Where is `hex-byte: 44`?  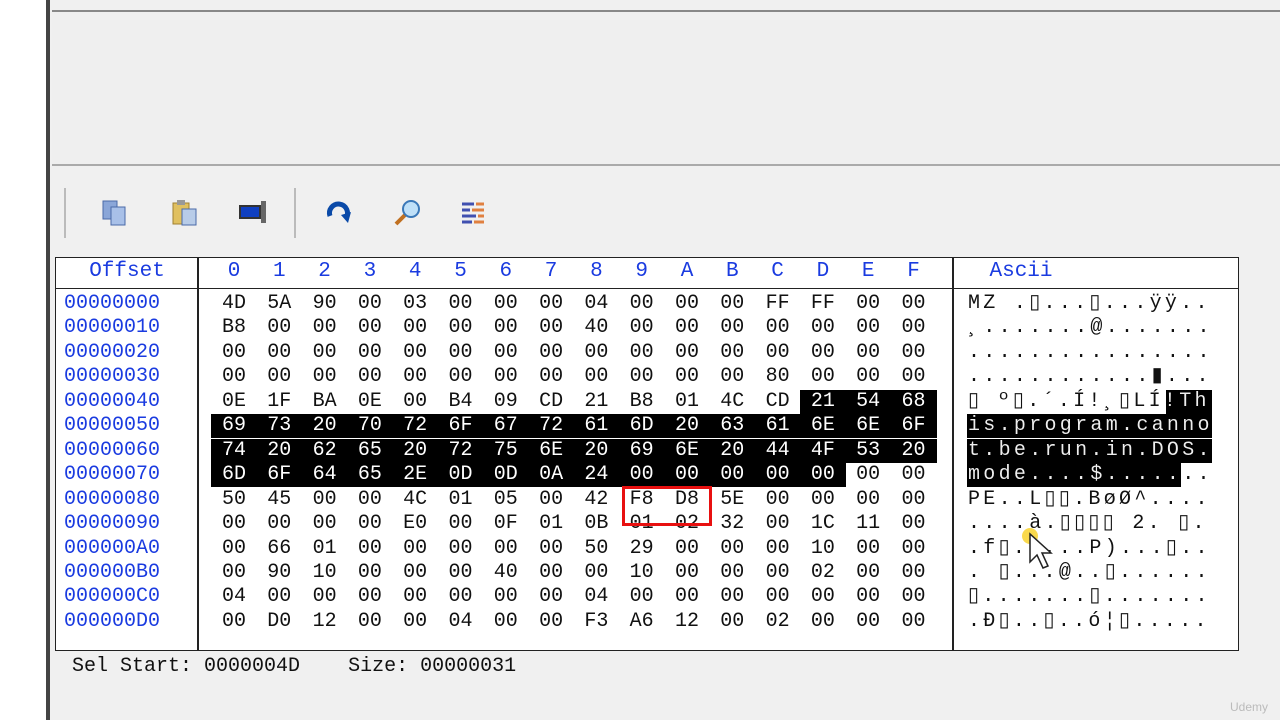
hex-byte: 44 is located at coordinates (777, 450).